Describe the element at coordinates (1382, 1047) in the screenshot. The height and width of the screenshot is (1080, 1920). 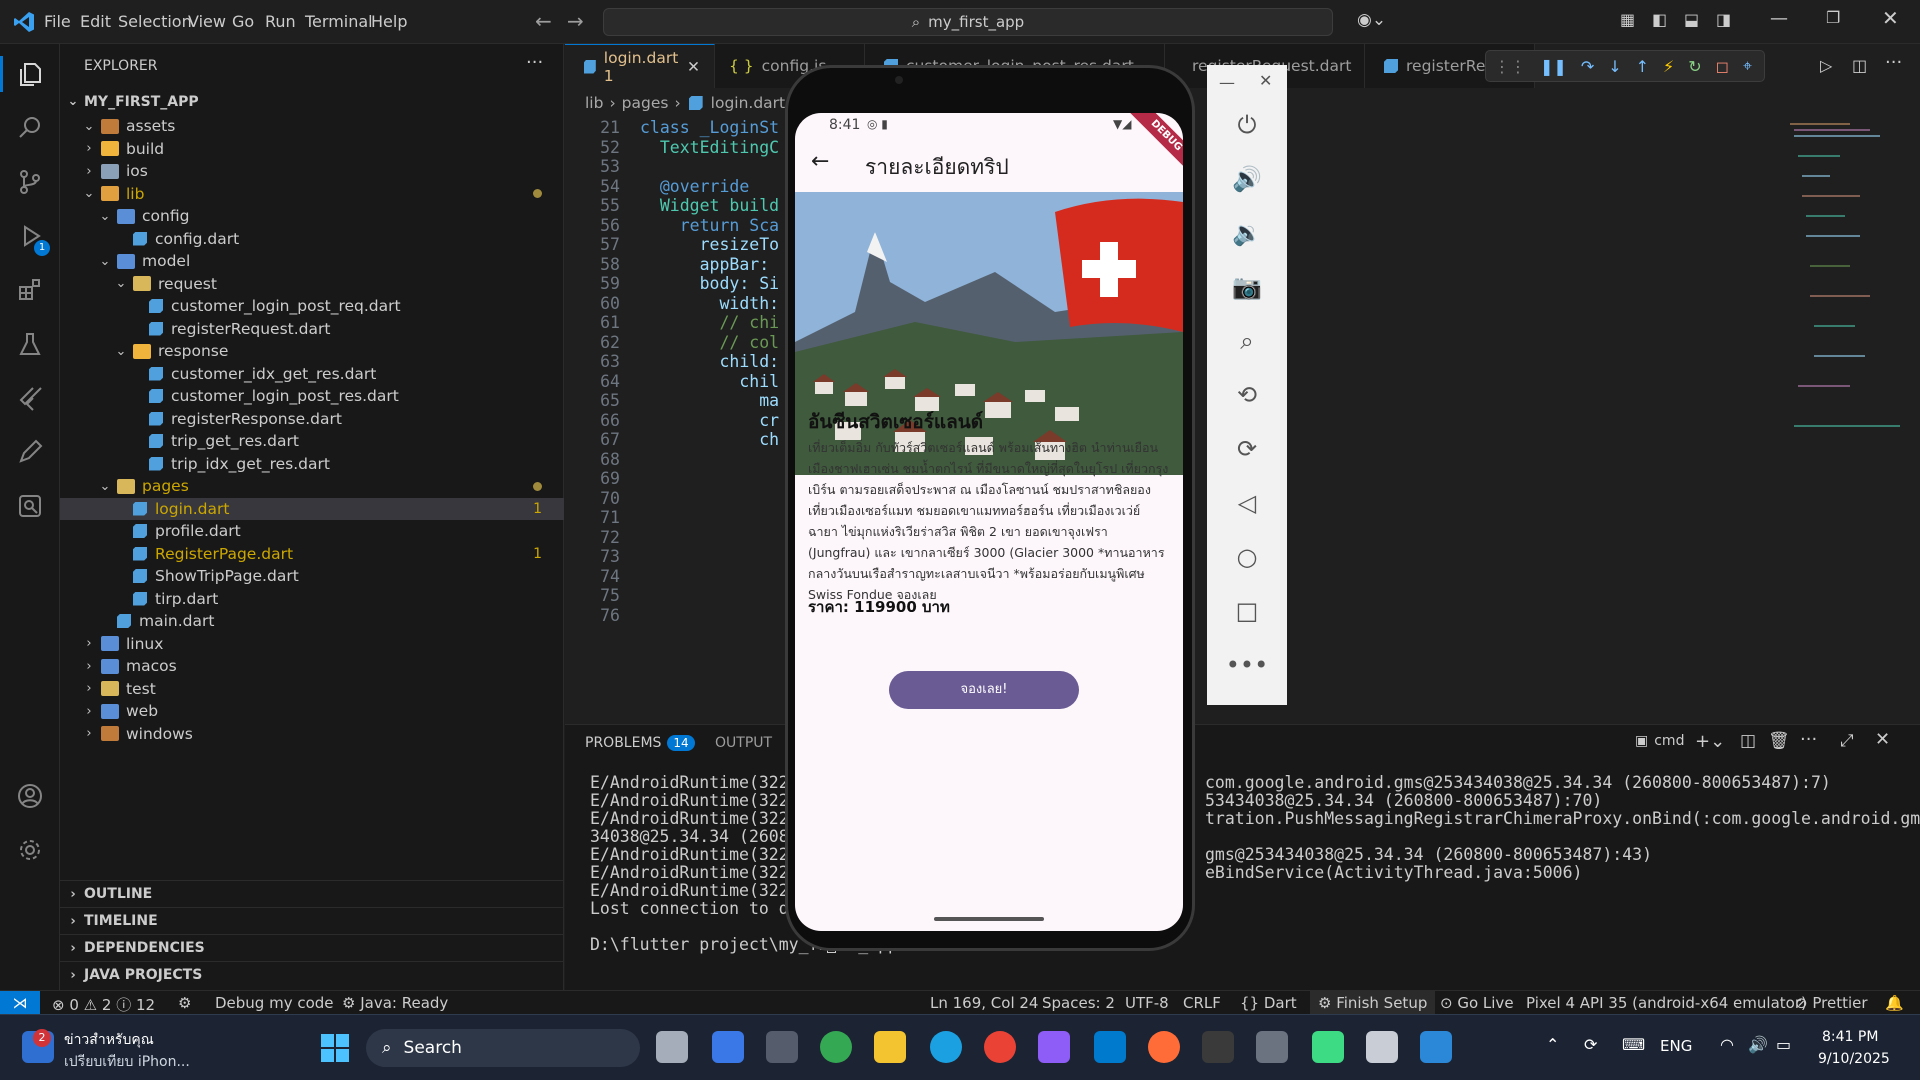
I see `snipping-tool-icon` at that location.